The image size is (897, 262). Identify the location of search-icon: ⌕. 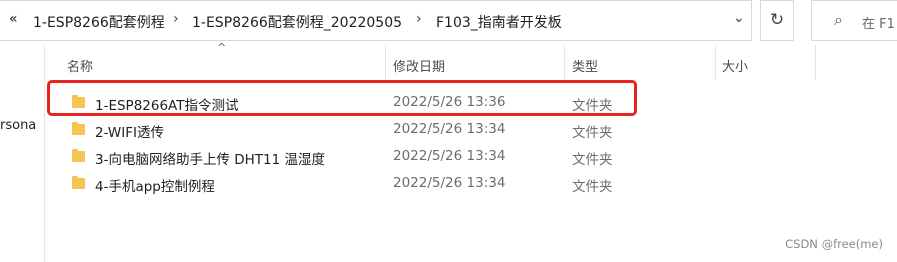
(838, 19).